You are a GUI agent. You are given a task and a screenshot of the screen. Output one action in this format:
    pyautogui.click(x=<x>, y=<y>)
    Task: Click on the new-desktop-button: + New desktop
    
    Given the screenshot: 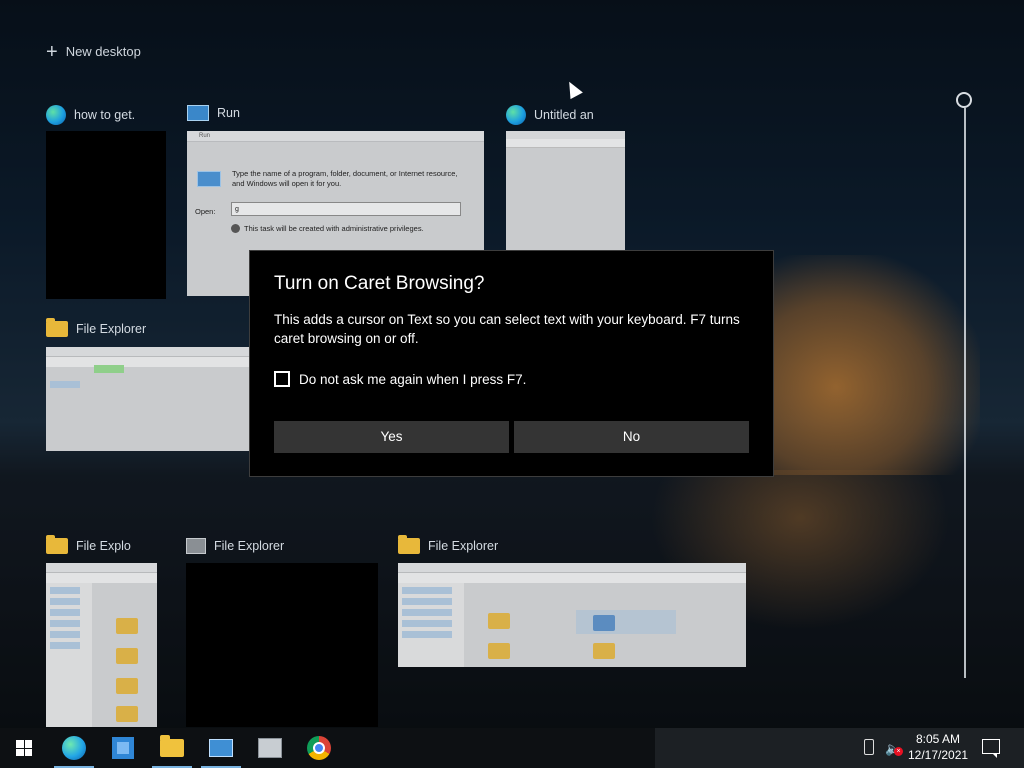 What is the action you would take?
    pyautogui.click(x=93, y=51)
    